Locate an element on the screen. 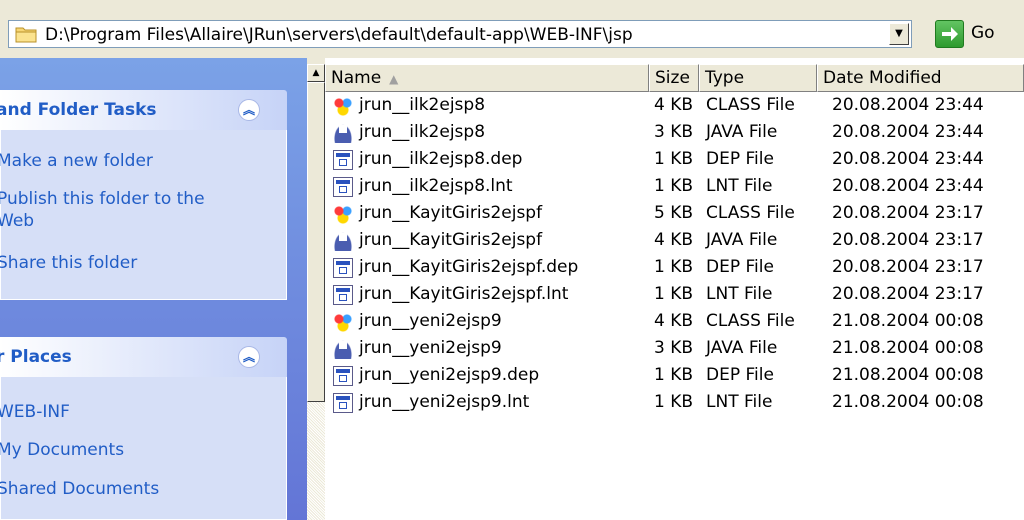 This screenshot has width=1024, height=520. file-size: 5 KB is located at coordinates (673, 213).